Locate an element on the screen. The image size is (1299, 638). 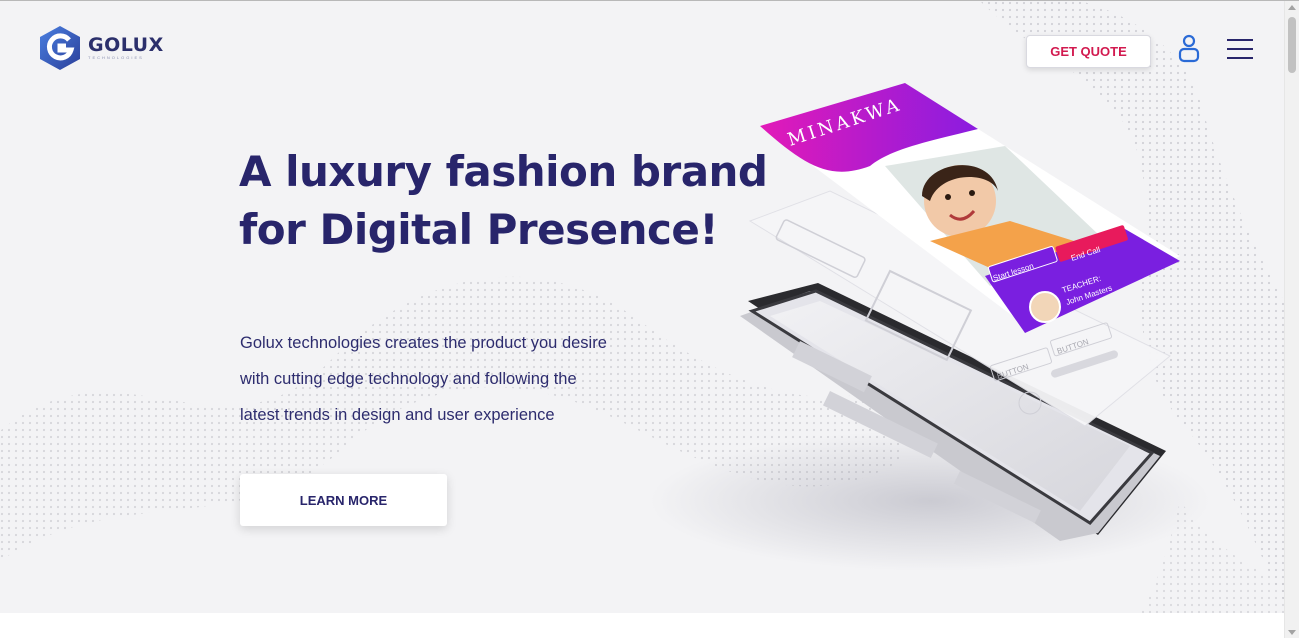
scrollbar-thumb is located at coordinates (1292, 45).